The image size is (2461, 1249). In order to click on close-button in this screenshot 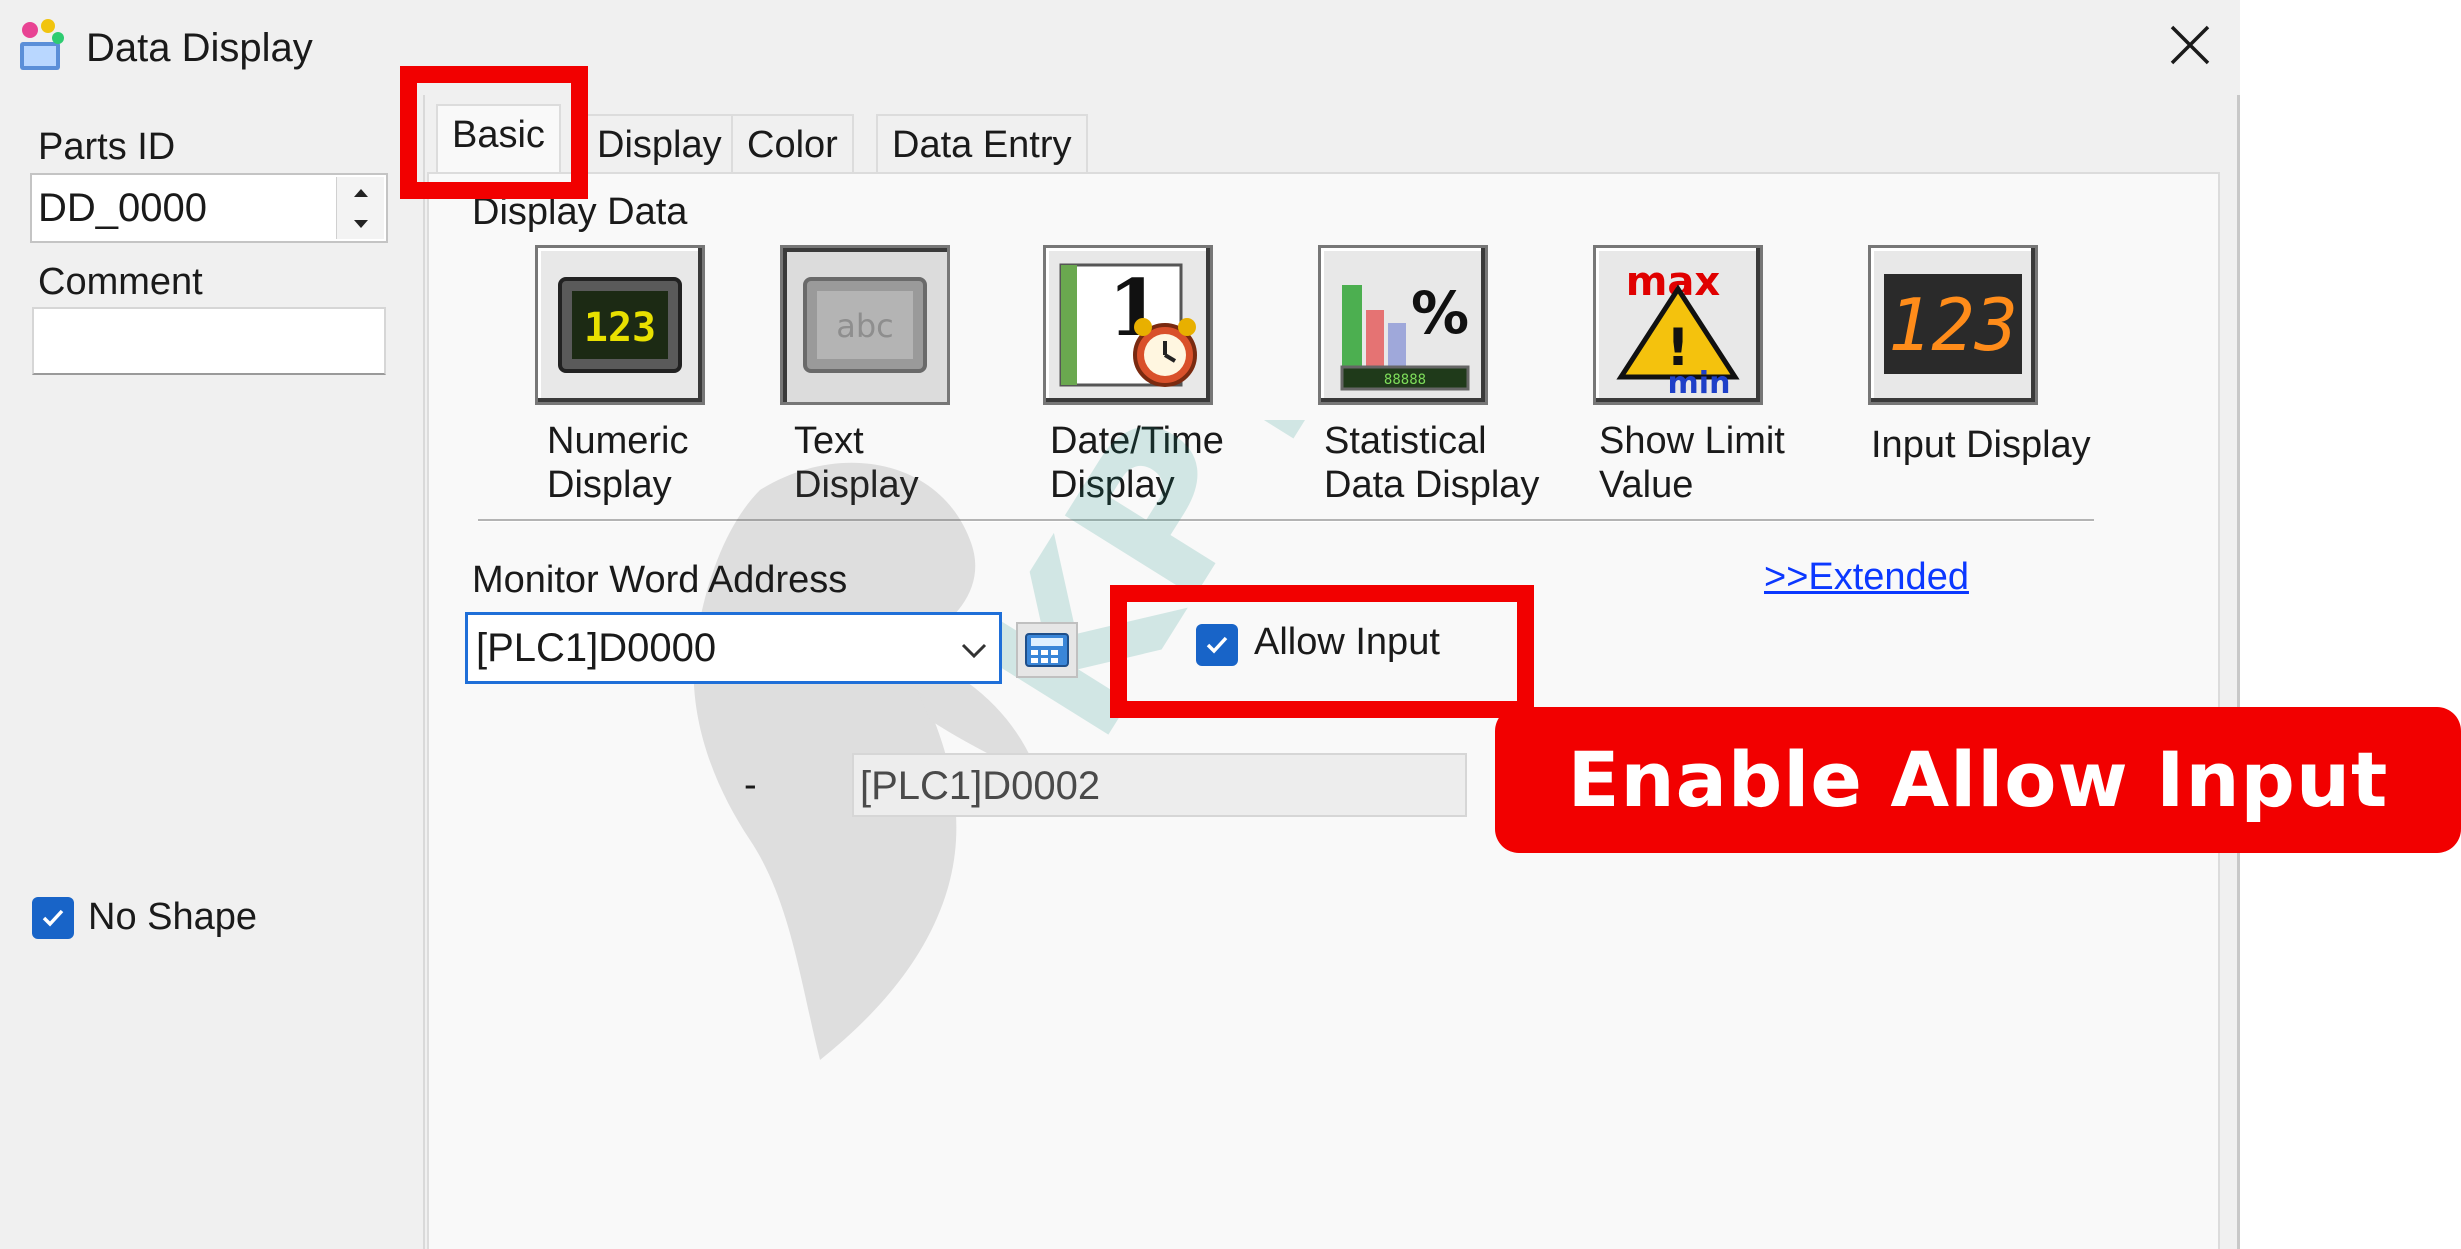, I will do `click(2190, 45)`.